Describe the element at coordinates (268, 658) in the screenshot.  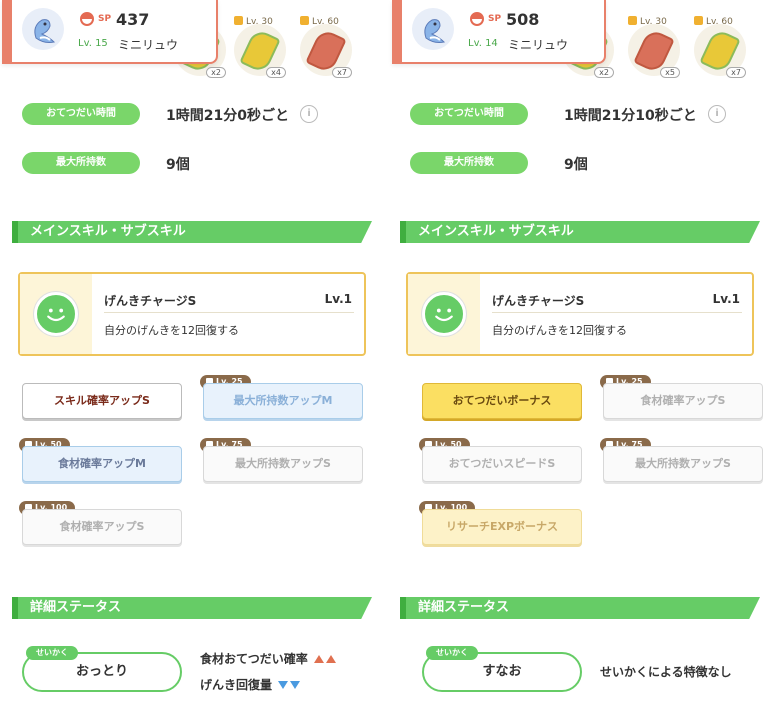
I see `nature-effect-up: 食材おてつだい確率` at that location.